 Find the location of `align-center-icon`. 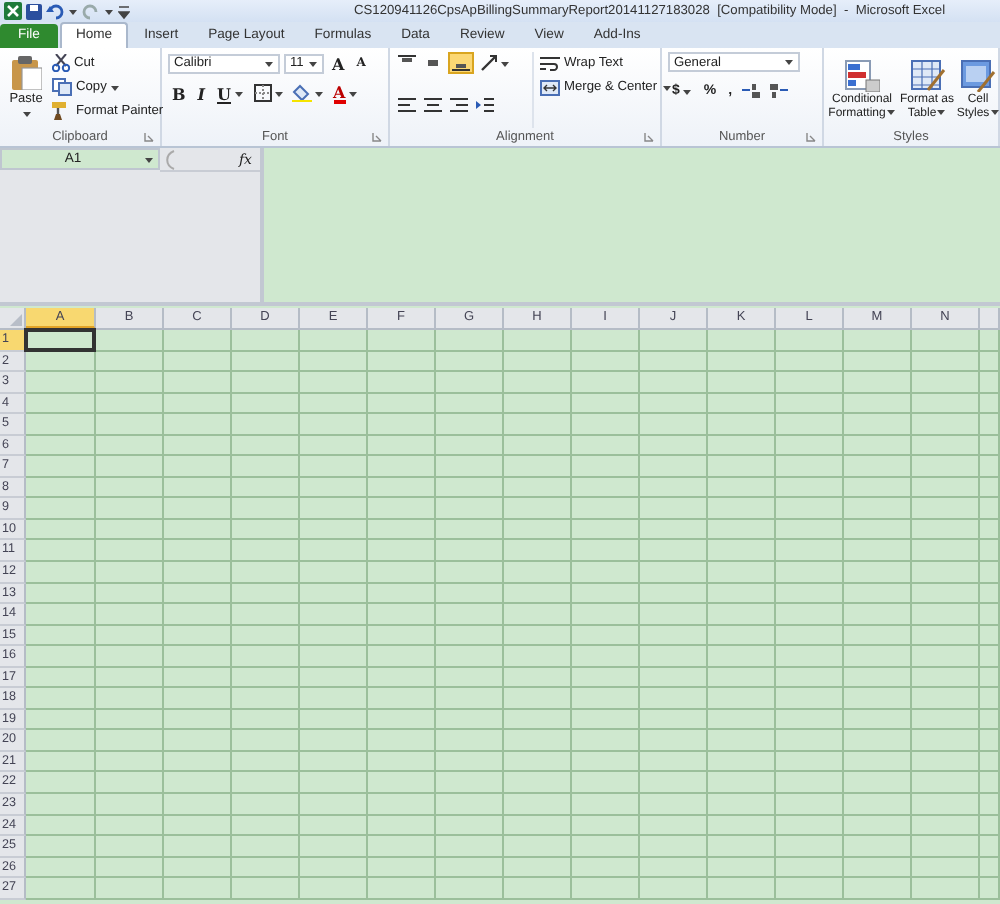

align-center-icon is located at coordinates (433, 105).